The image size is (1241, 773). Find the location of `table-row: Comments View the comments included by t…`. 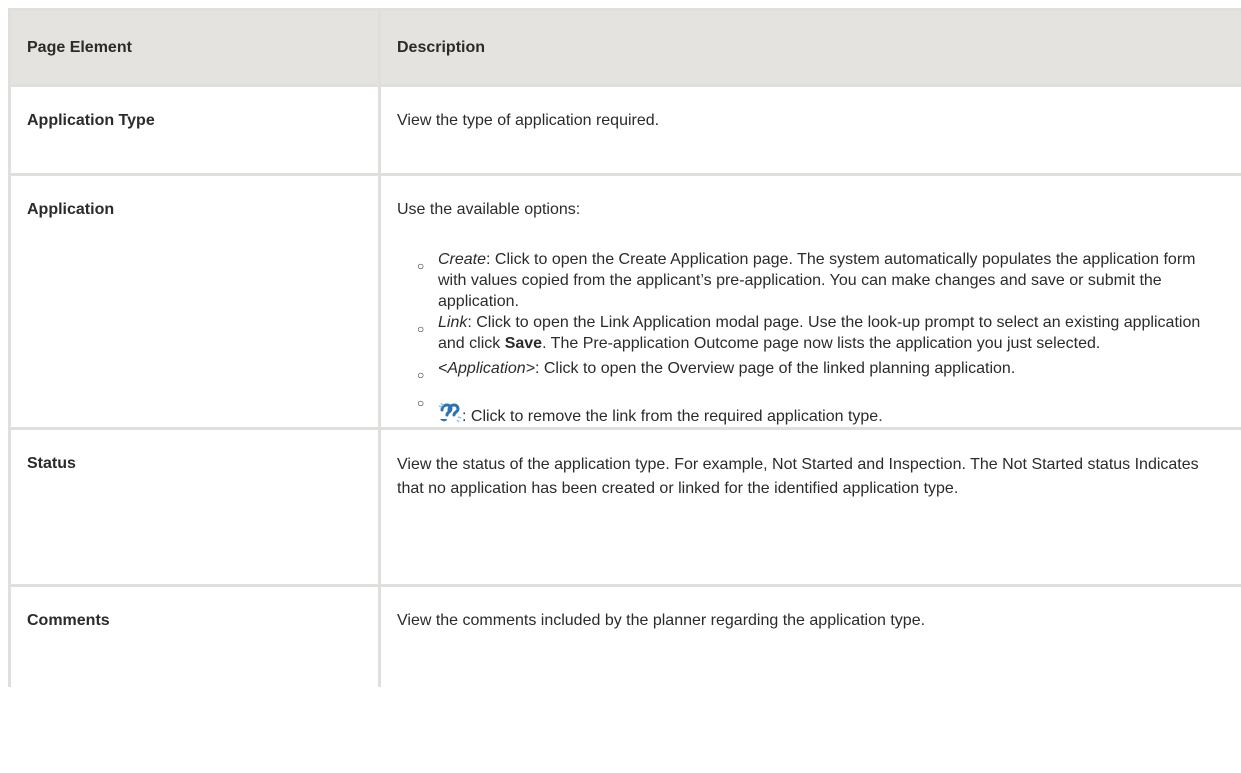

table-row: Comments View the comments included by t… is located at coordinates (624, 637).